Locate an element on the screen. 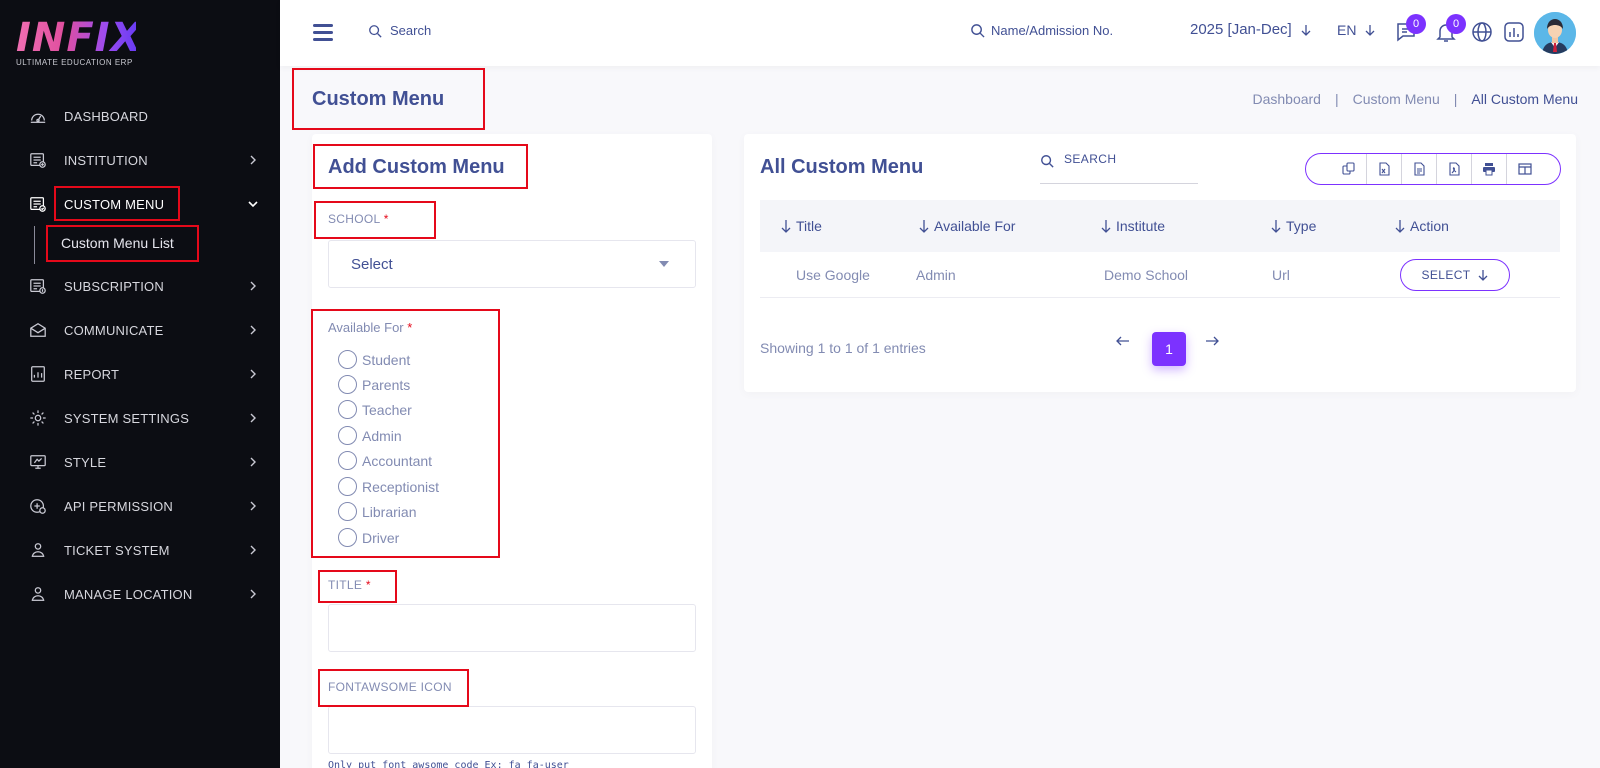 This screenshot has height=768, width=1600. breadcrumb-custom-menu: Custom Menu is located at coordinates (1396, 99).